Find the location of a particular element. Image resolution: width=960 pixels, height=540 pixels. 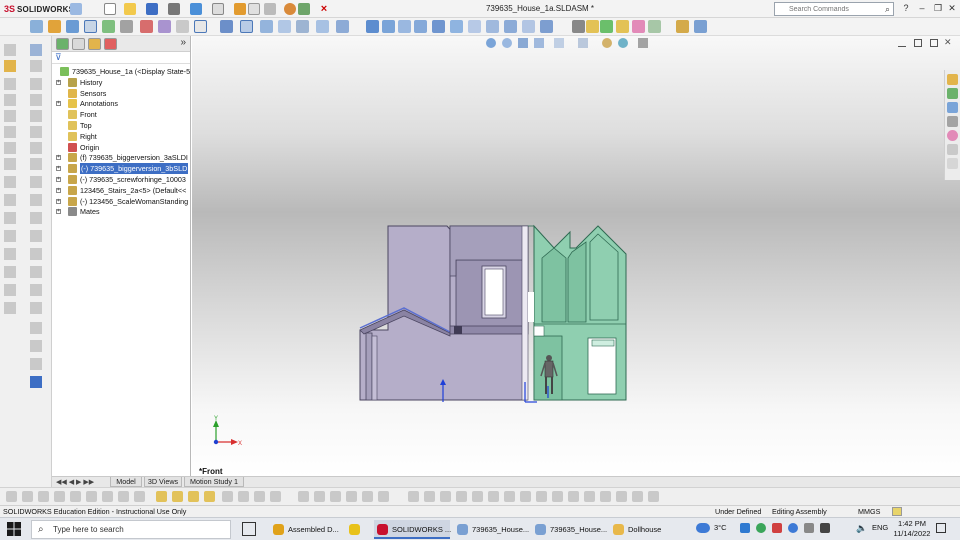

appearance-icon is located at coordinates (290, 9).